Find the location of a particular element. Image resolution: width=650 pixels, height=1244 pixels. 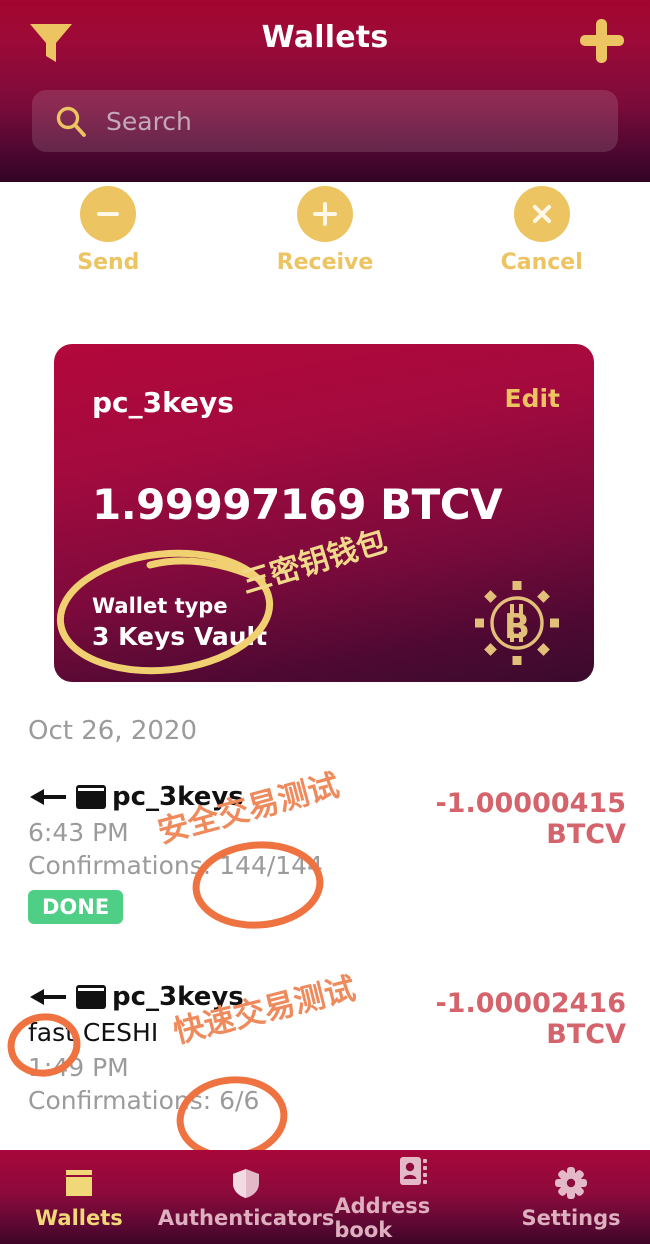

header-row: Wallets is located at coordinates (325, 41).